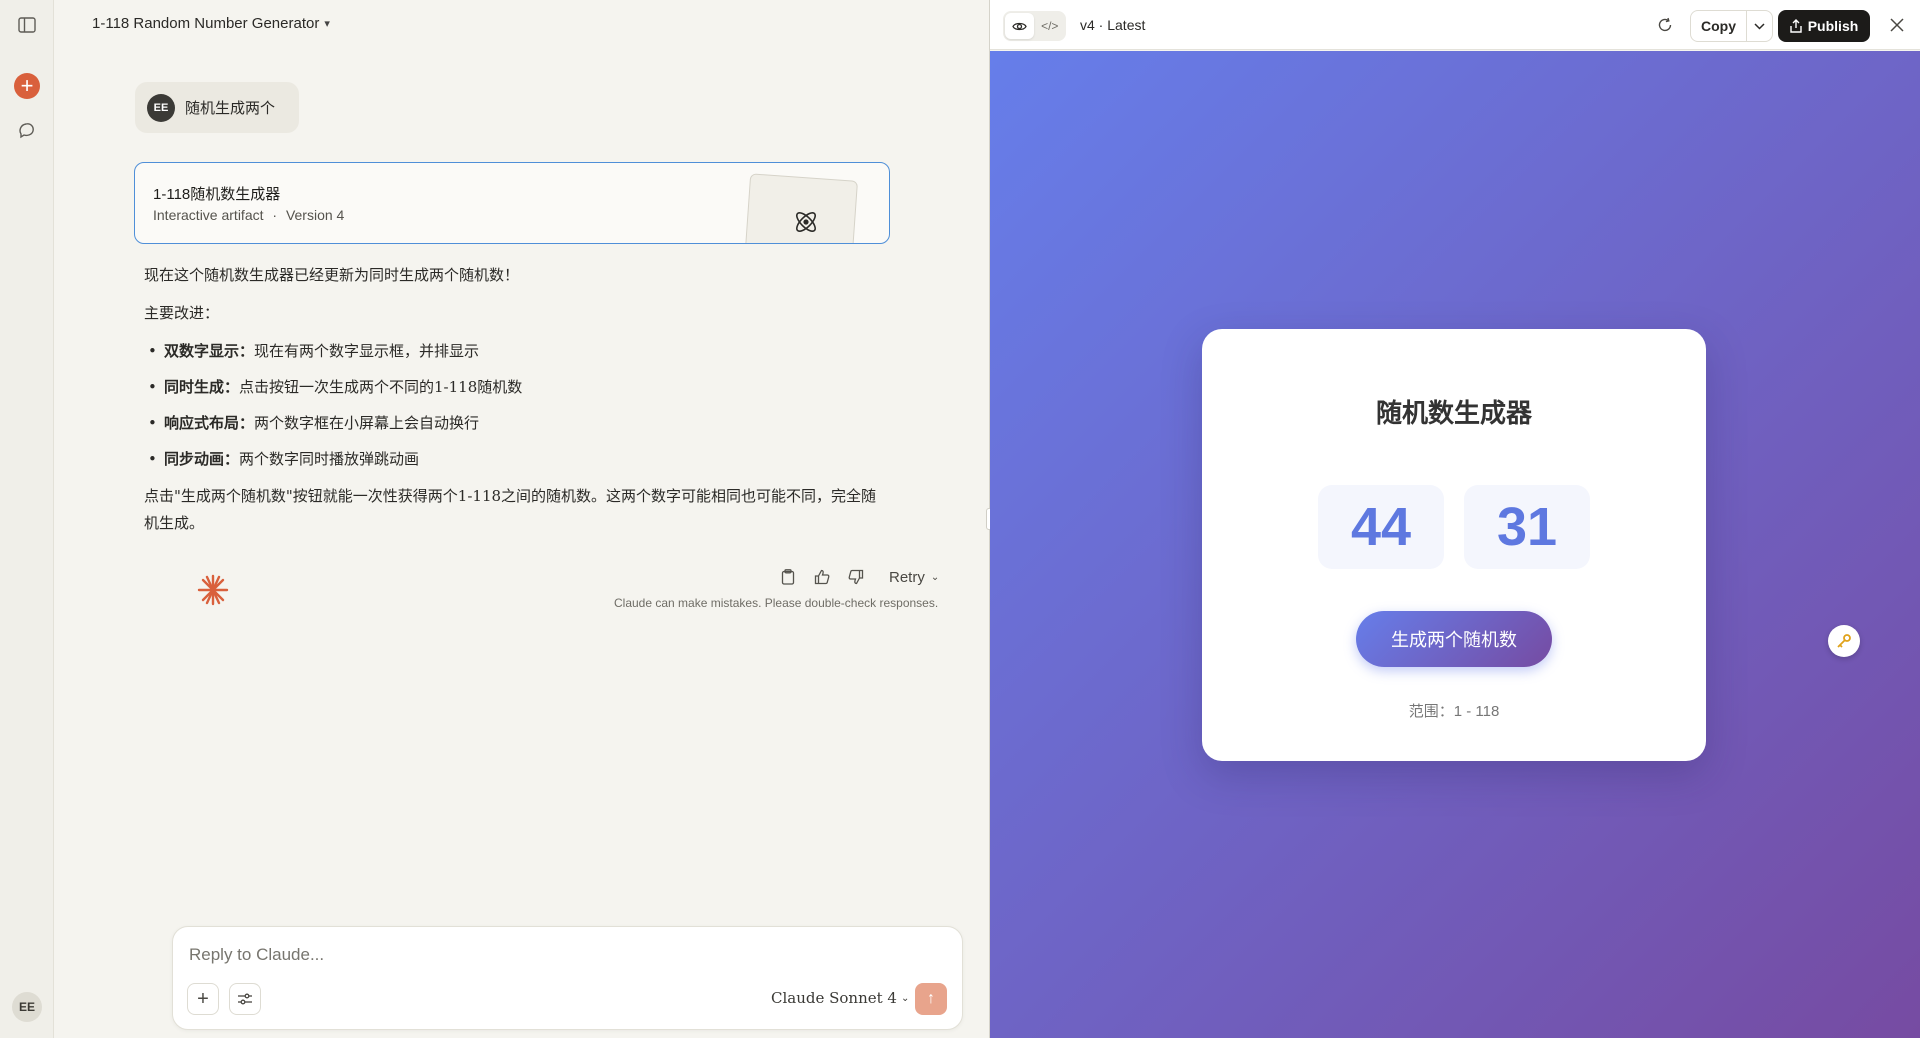 The width and height of the screenshot is (1920, 1038). Describe the element at coordinates (1112, 25) in the screenshot. I see `version-label: v4 · Latest` at that location.